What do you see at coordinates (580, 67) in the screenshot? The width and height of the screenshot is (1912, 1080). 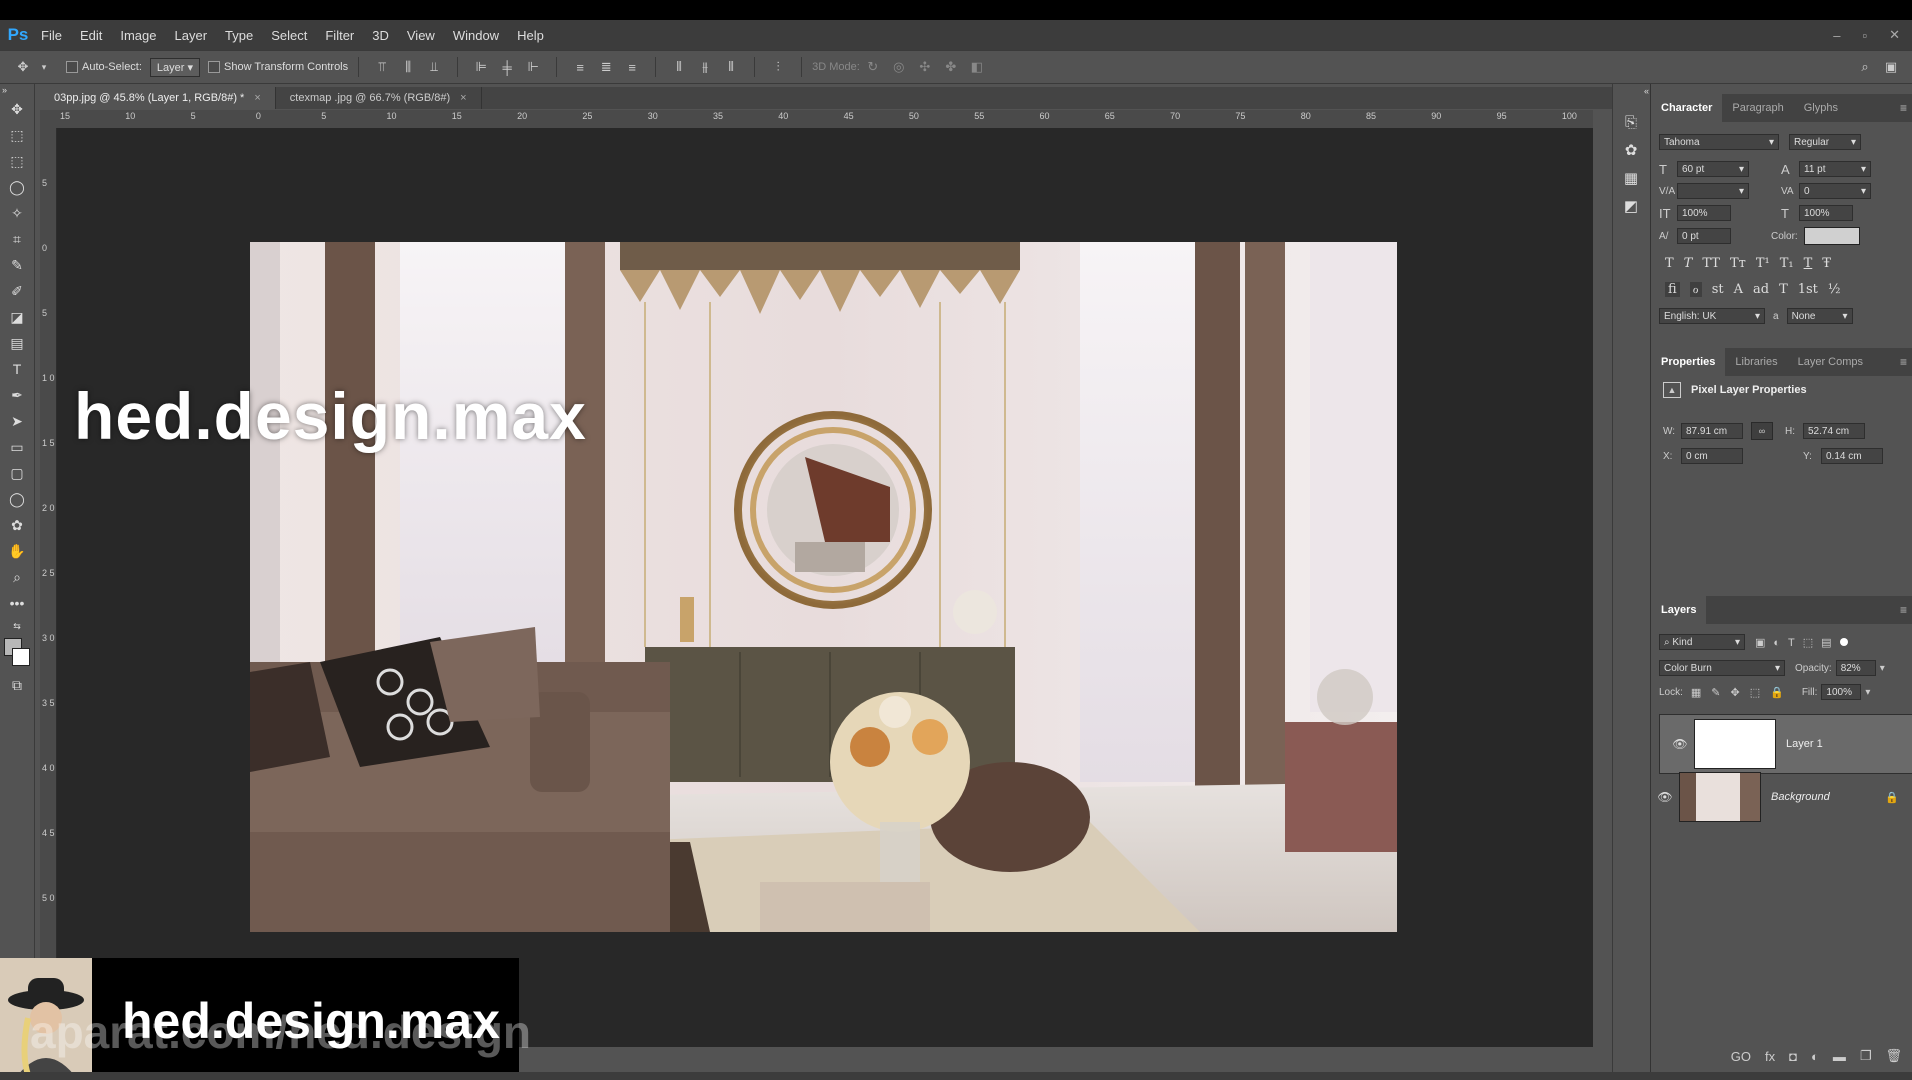 I see `distribute-top-icon: ≡` at bounding box center [580, 67].